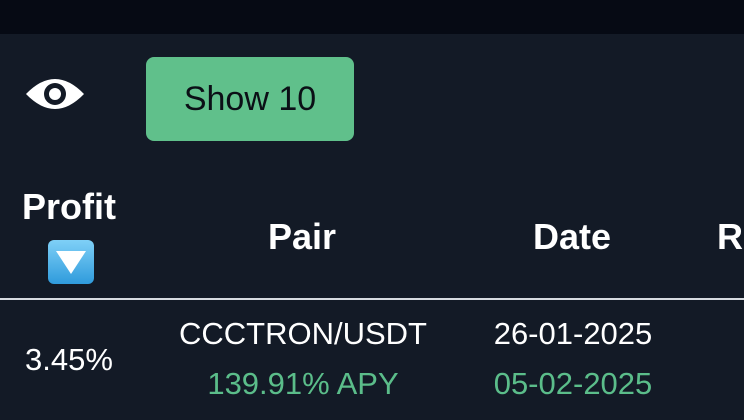 This screenshot has height=420, width=744. I want to click on profit-value: 3.45%, so click(69, 359).